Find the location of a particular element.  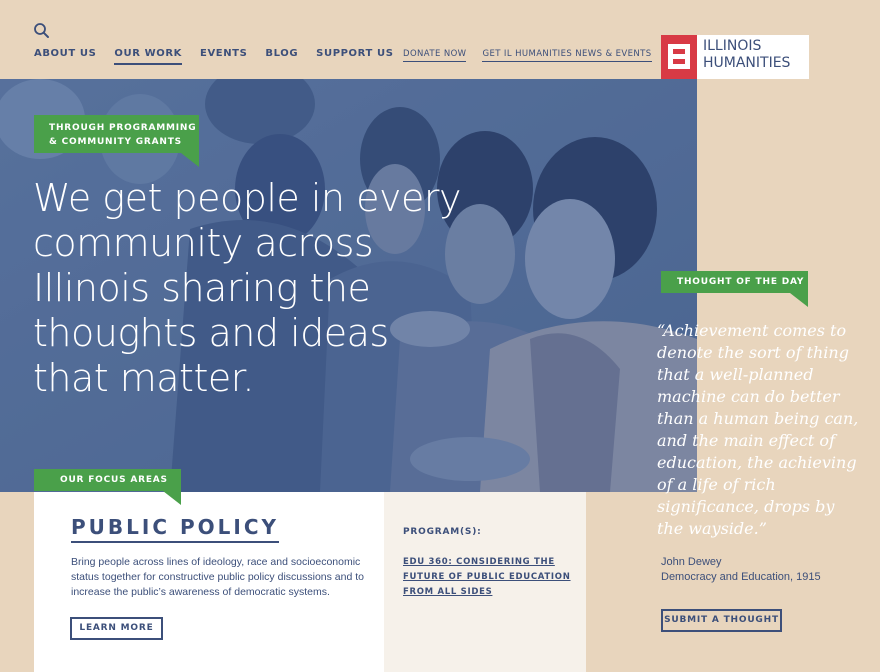

logo-mark is located at coordinates (679, 64).